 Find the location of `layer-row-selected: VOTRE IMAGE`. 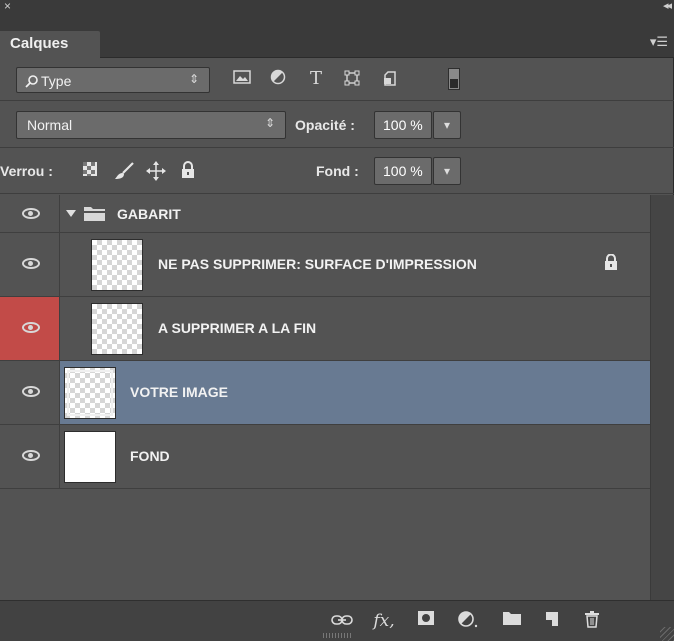

layer-row-selected: VOTRE IMAGE is located at coordinates (325, 393).